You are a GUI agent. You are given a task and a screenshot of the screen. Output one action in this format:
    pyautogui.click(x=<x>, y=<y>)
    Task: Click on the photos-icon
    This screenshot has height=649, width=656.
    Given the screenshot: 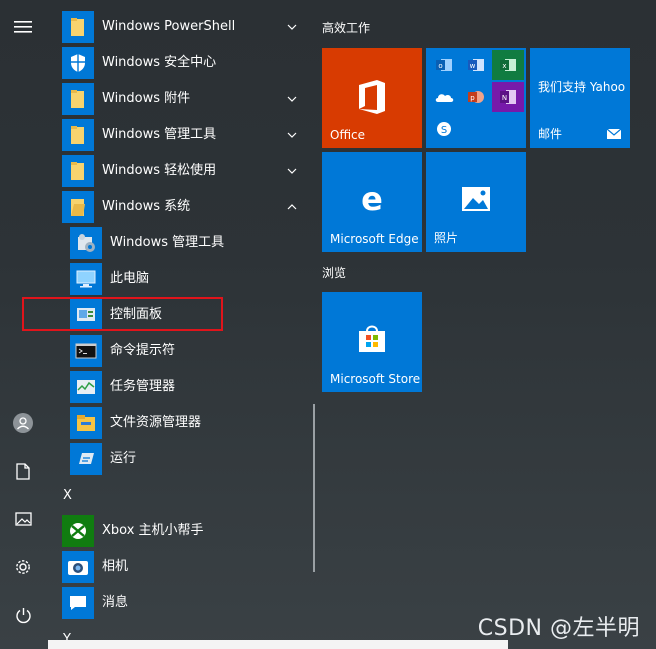 What is the action you would take?
    pyautogui.click(x=476, y=199)
    